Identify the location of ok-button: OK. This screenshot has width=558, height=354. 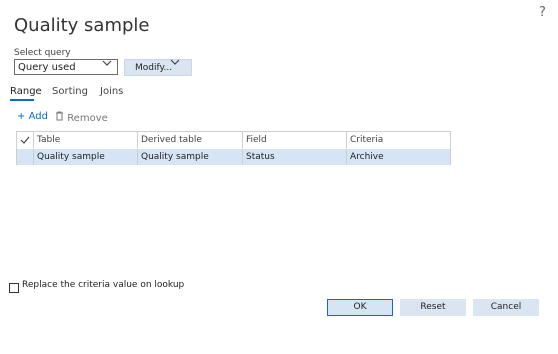
(360, 307).